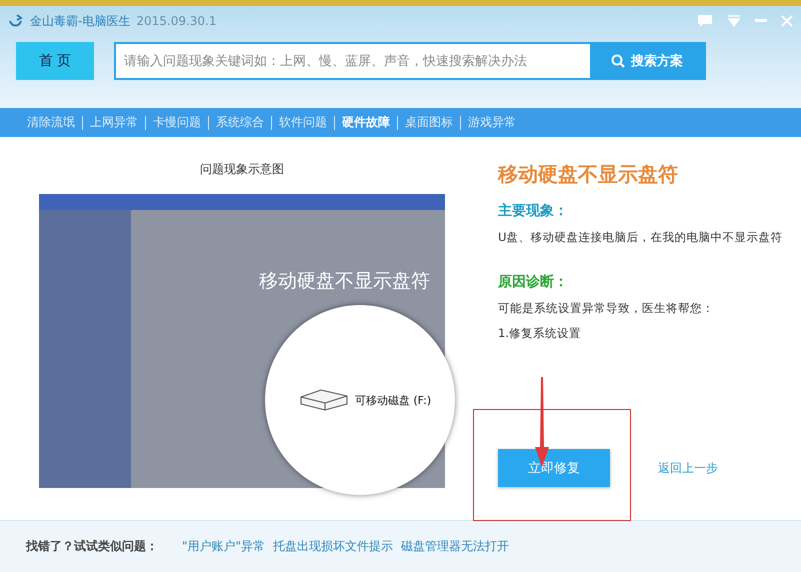  I want to click on drive-label: 可移动磁盘 (F:), so click(393, 400).